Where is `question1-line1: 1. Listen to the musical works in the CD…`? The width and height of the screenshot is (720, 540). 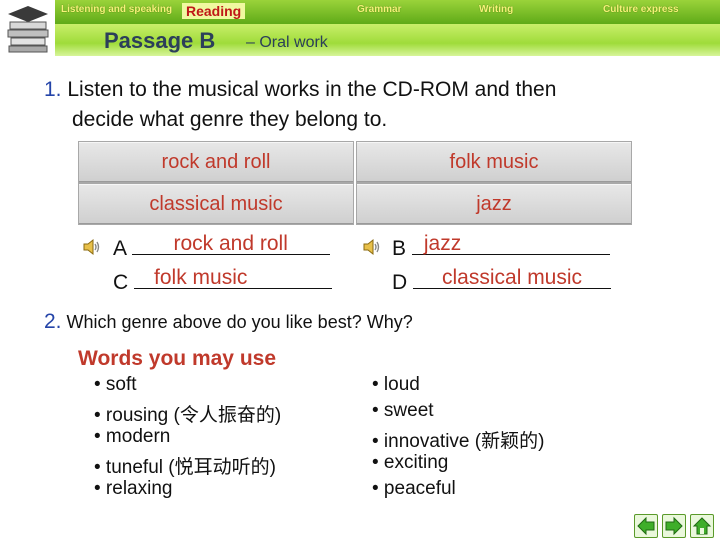 question1-line1: 1. Listen to the musical works in the CD… is located at coordinates (300, 90).